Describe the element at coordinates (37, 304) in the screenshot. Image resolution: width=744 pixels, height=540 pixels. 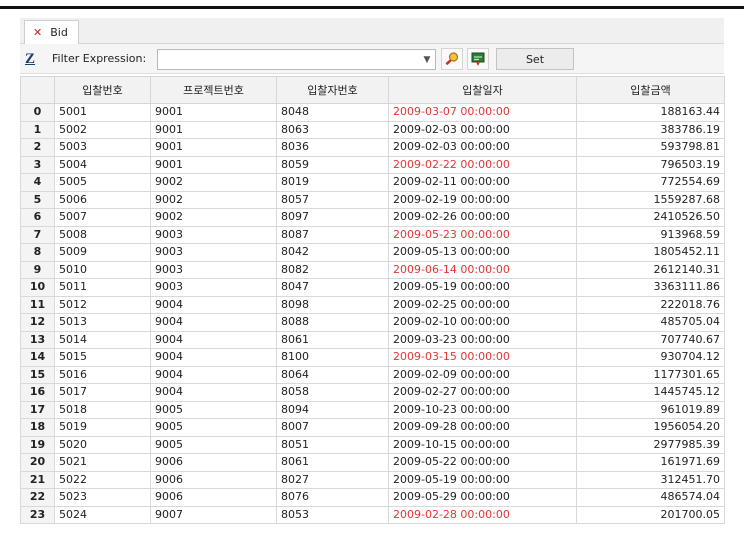
I see `row-number: 11` at that location.